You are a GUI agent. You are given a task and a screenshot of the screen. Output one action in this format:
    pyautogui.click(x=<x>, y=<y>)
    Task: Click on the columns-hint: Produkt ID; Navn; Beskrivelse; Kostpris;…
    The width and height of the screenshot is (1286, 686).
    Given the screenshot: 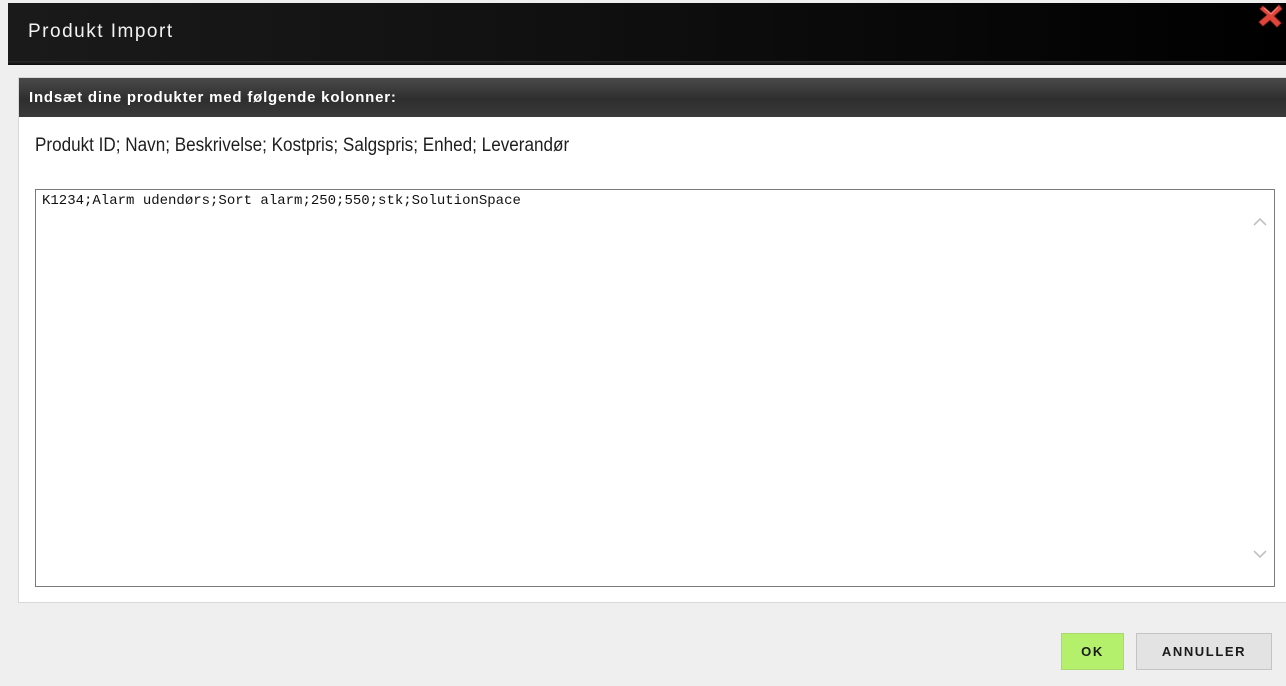 What is the action you would take?
    pyautogui.click(x=302, y=145)
    